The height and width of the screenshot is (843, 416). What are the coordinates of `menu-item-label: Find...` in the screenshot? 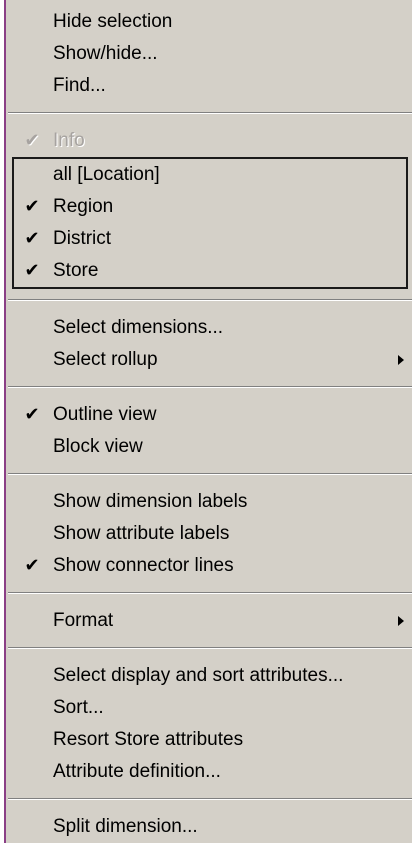 It's located at (79, 85).